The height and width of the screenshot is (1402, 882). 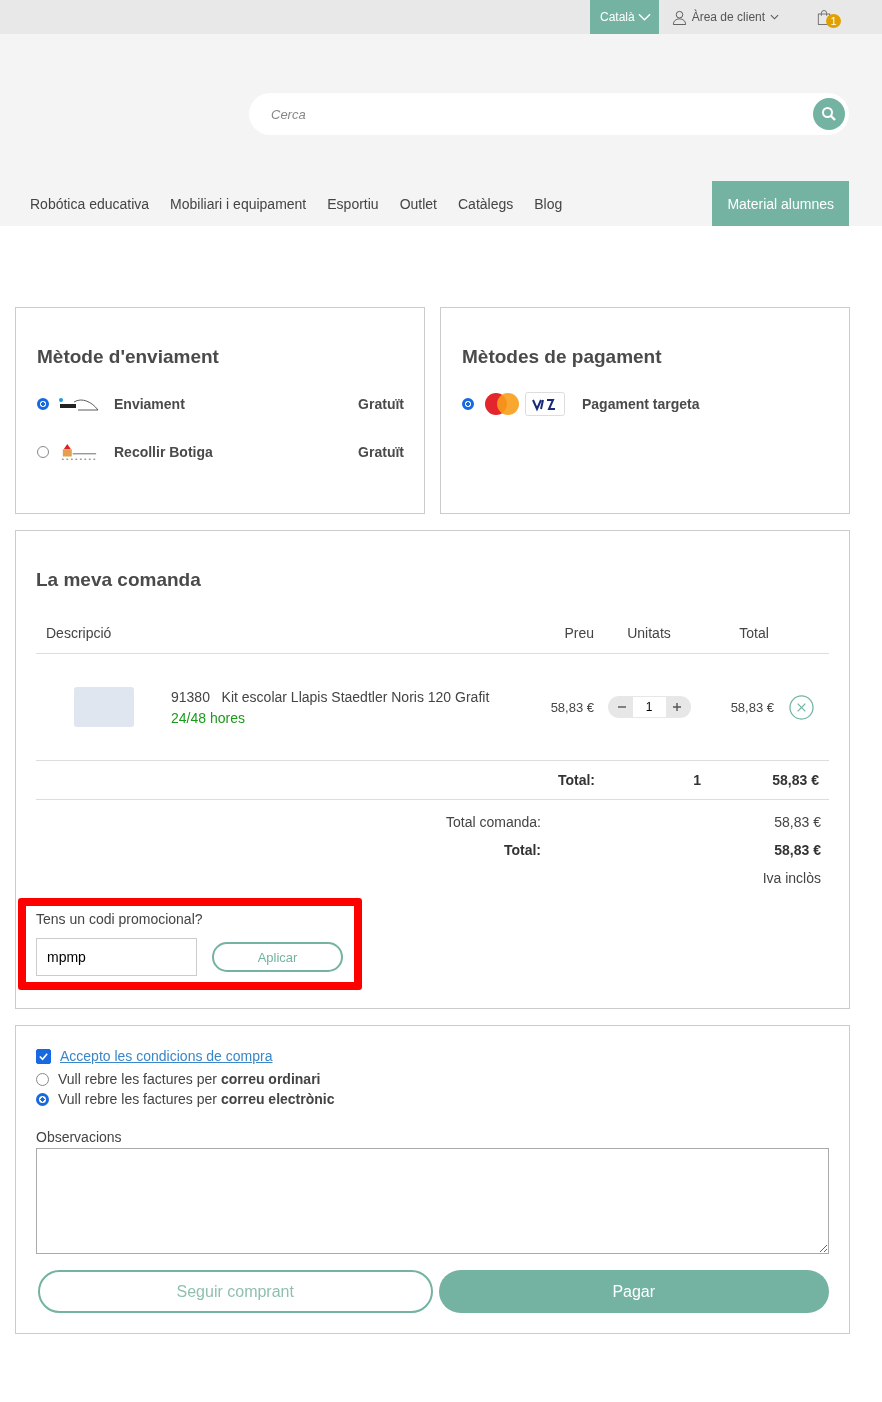 What do you see at coordinates (79, 404) in the screenshot?
I see `carrier-logo-icon` at bounding box center [79, 404].